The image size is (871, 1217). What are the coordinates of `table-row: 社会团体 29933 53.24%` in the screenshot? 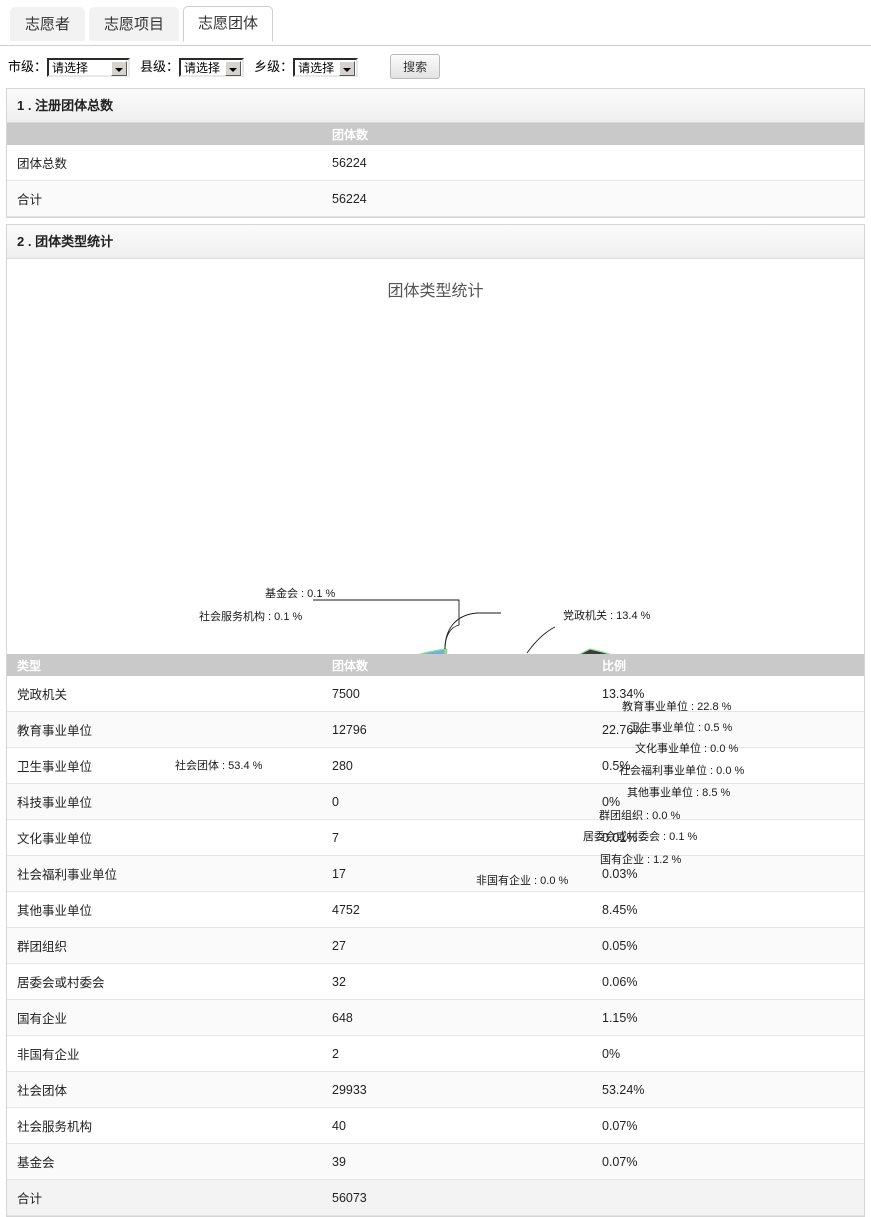 It's located at (435, 1089).